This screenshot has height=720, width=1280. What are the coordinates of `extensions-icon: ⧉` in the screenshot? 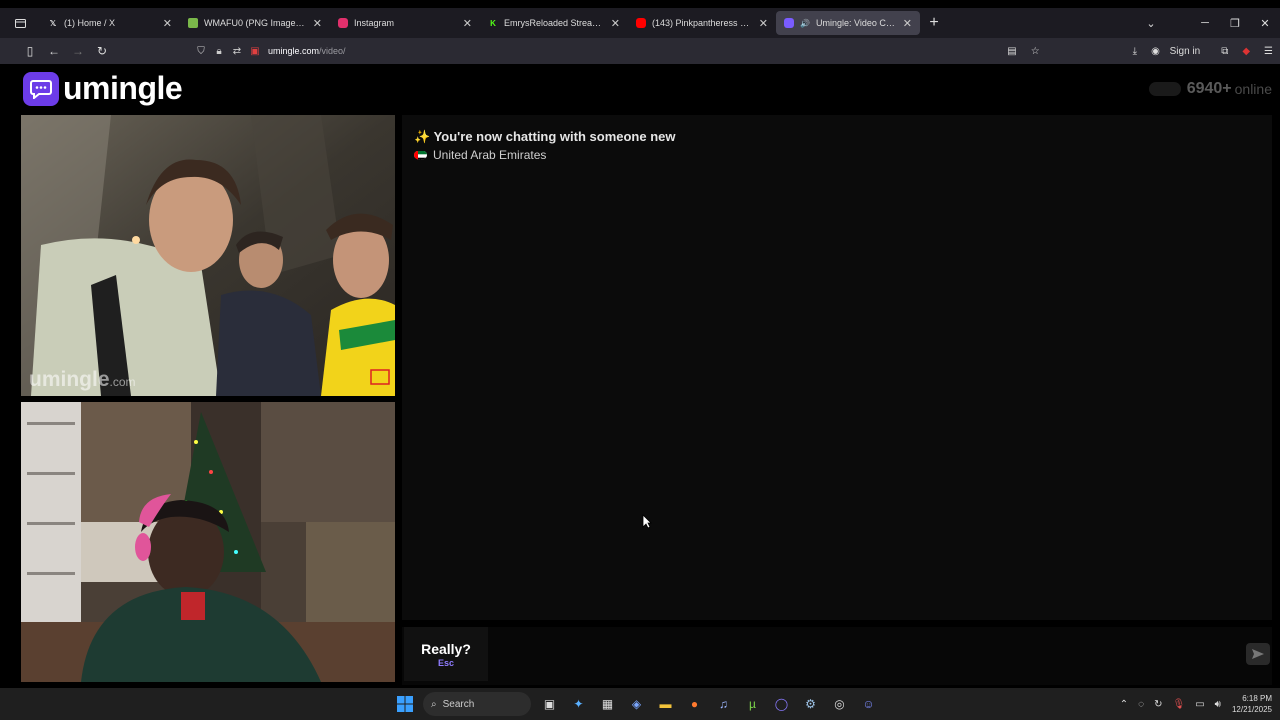 It's located at (1224, 51).